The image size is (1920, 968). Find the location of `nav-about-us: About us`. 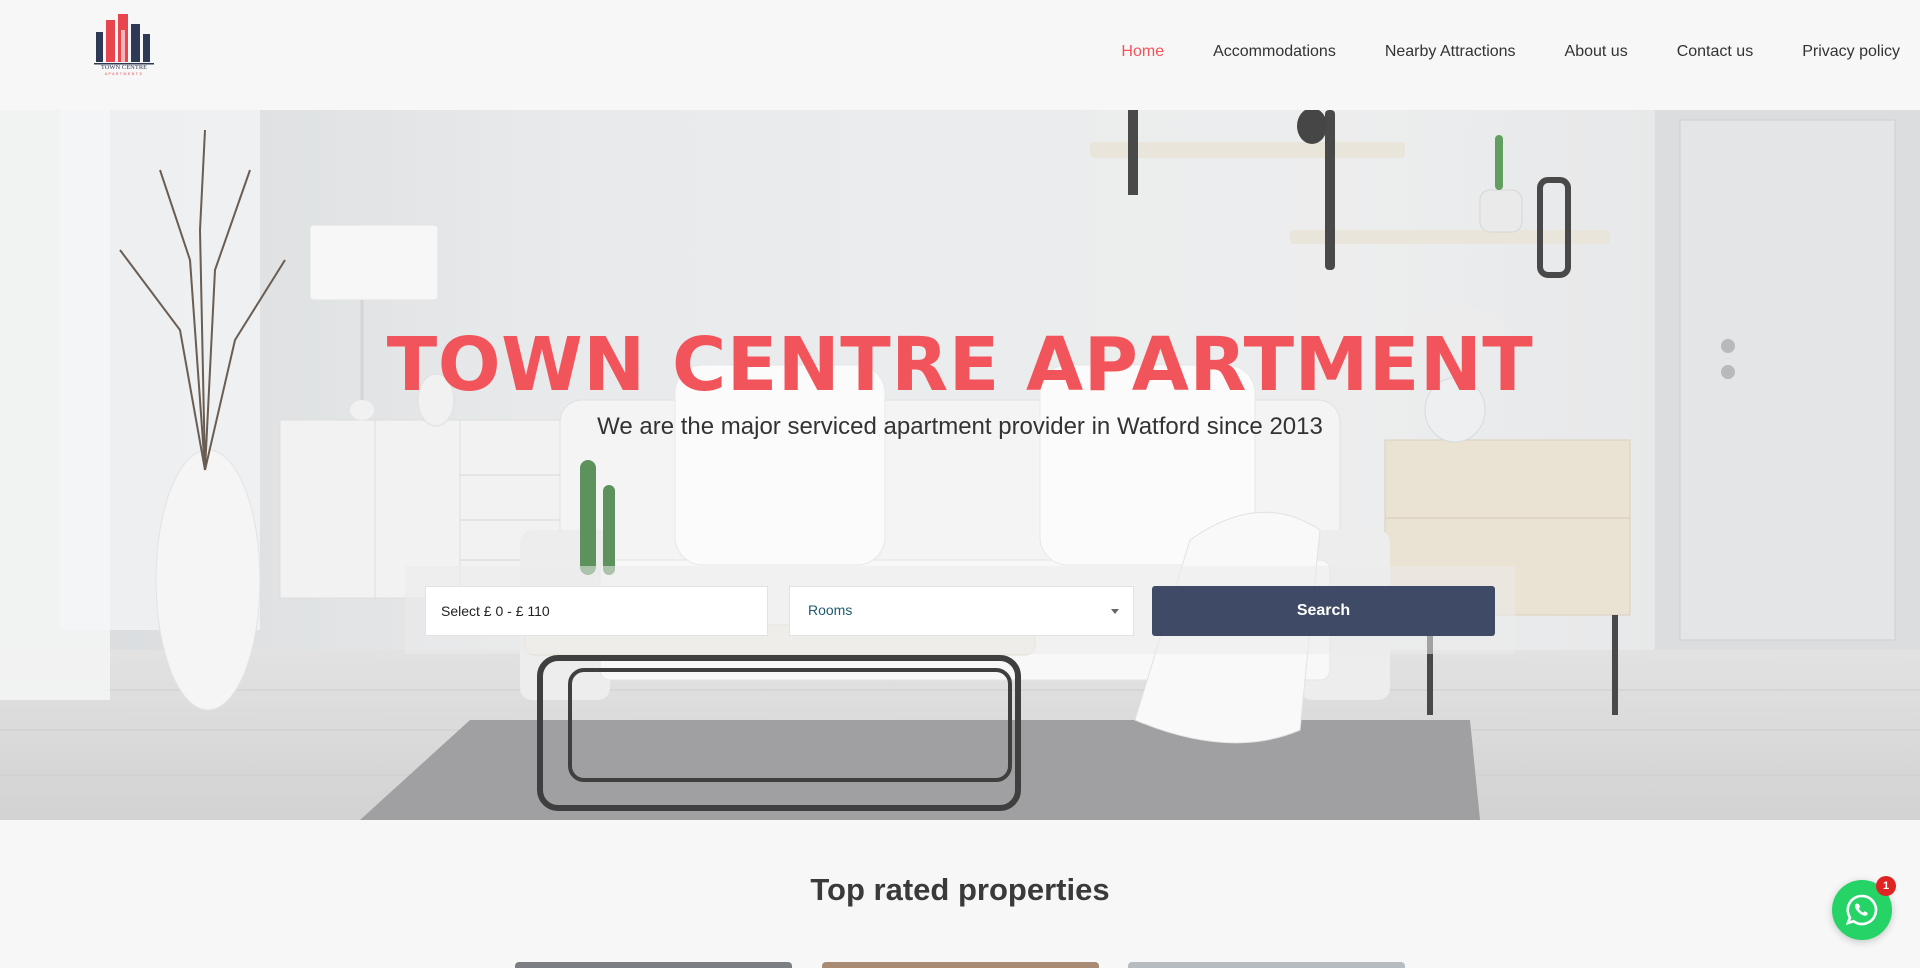

nav-about-us: About us is located at coordinates (1596, 52).